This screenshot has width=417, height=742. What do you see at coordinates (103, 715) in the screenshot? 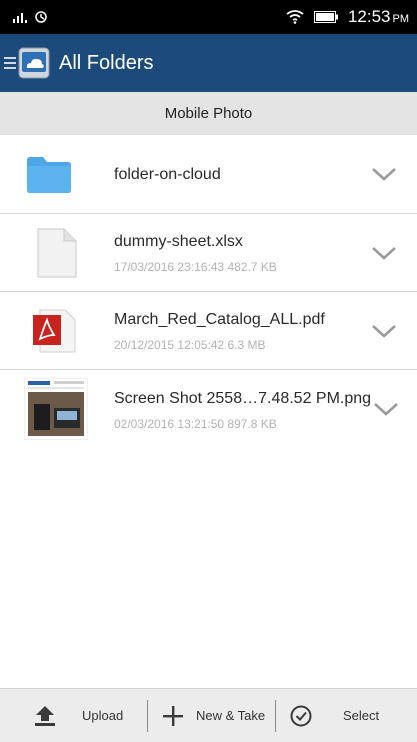
I see `upload-label: Upload` at bounding box center [103, 715].